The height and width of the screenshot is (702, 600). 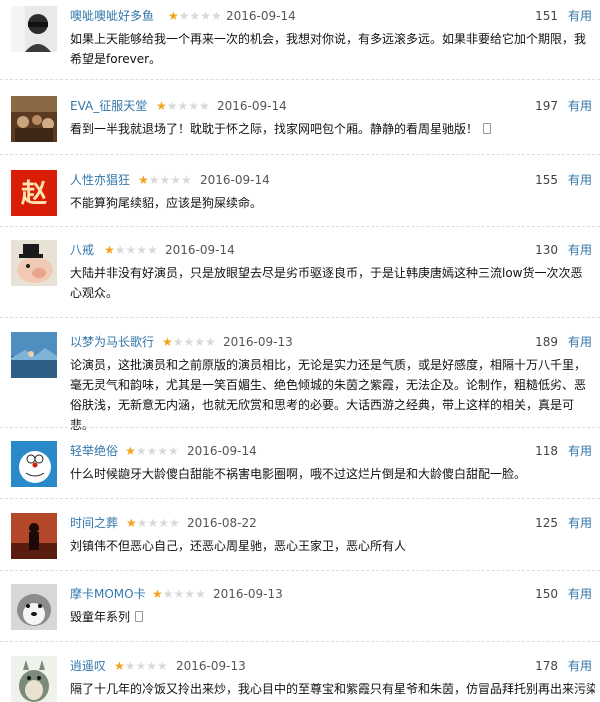 What do you see at coordinates (298, 474) in the screenshot?
I see `review-text: 什么时候龅牙大龄傻白甜能不祸害电影圈啊，哦不过这烂片倒是和大龄傻白甜配一脸。` at bounding box center [298, 474].